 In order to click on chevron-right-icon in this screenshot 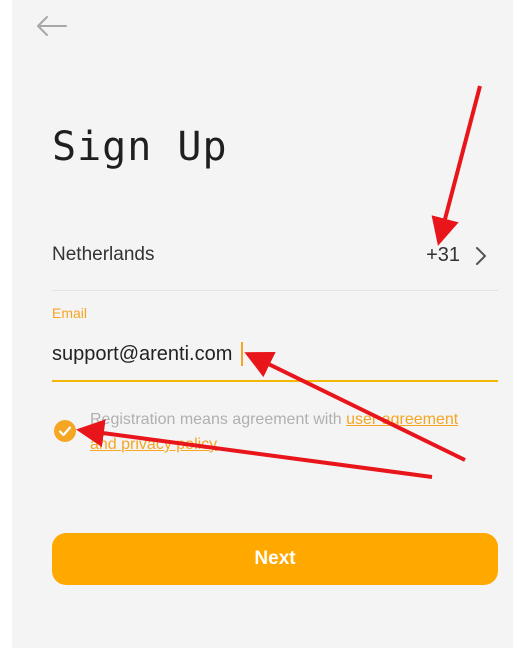, I will do `click(481, 256)`.